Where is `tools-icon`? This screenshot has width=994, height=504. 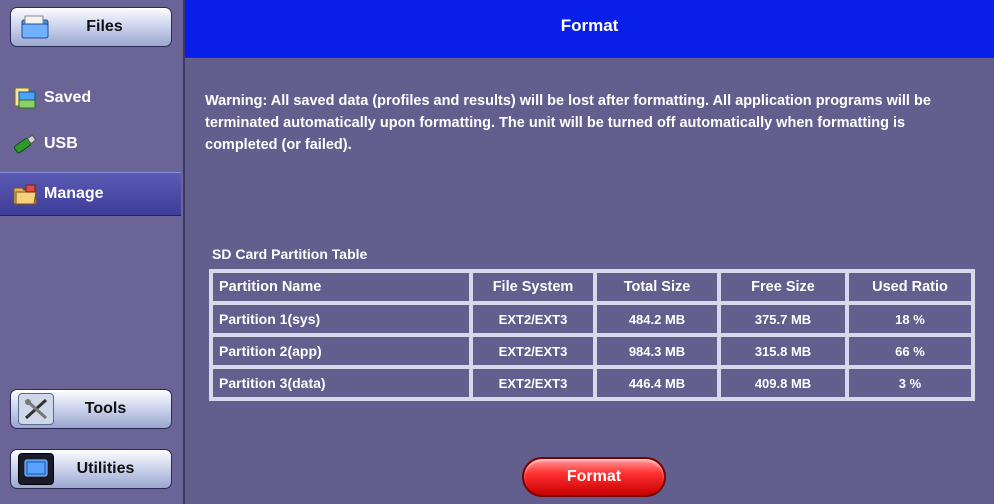 tools-icon is located at coordinates (36, 409).